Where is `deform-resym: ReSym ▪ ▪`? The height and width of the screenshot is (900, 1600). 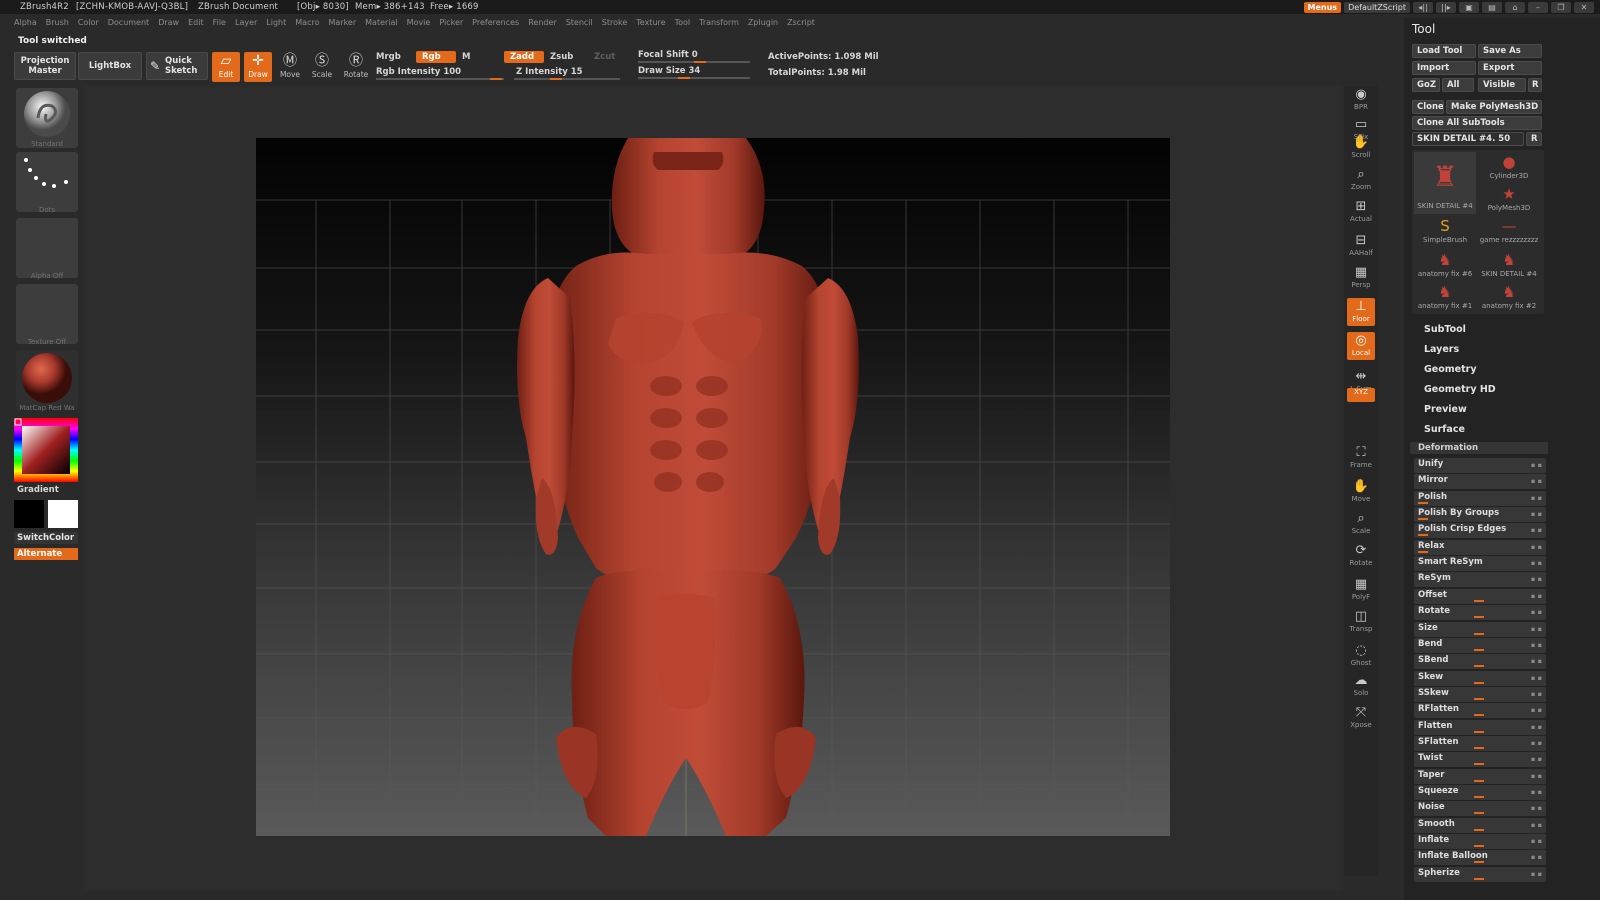
deform-resym: ReSym ▪ ▪ is located at coordinates (1480, 580).